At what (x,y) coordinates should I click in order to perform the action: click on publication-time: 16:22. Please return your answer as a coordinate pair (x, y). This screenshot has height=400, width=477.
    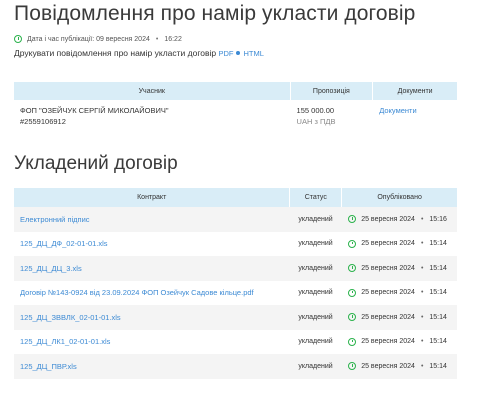
    Looking at the image, I should click on (173, 39).